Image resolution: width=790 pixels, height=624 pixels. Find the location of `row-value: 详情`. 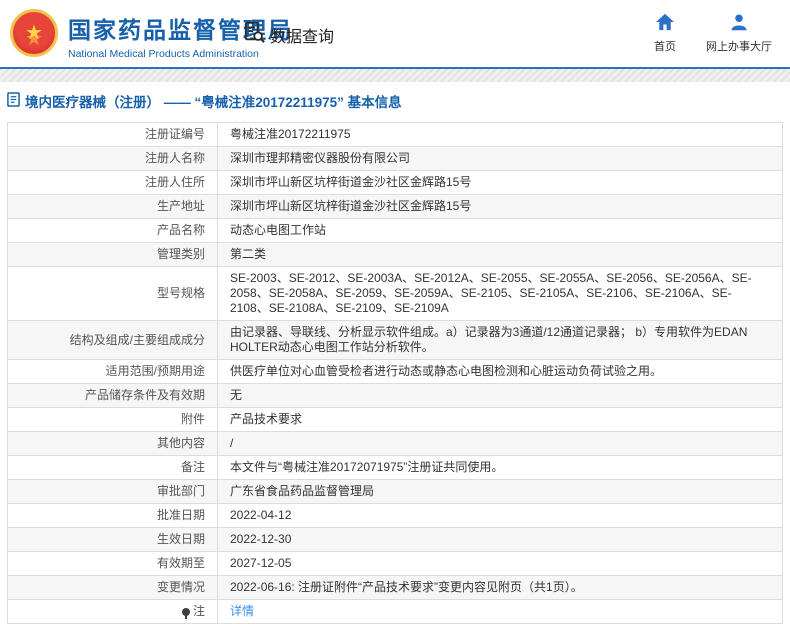

row-value: 详情 is located at coordinates (500, 611).